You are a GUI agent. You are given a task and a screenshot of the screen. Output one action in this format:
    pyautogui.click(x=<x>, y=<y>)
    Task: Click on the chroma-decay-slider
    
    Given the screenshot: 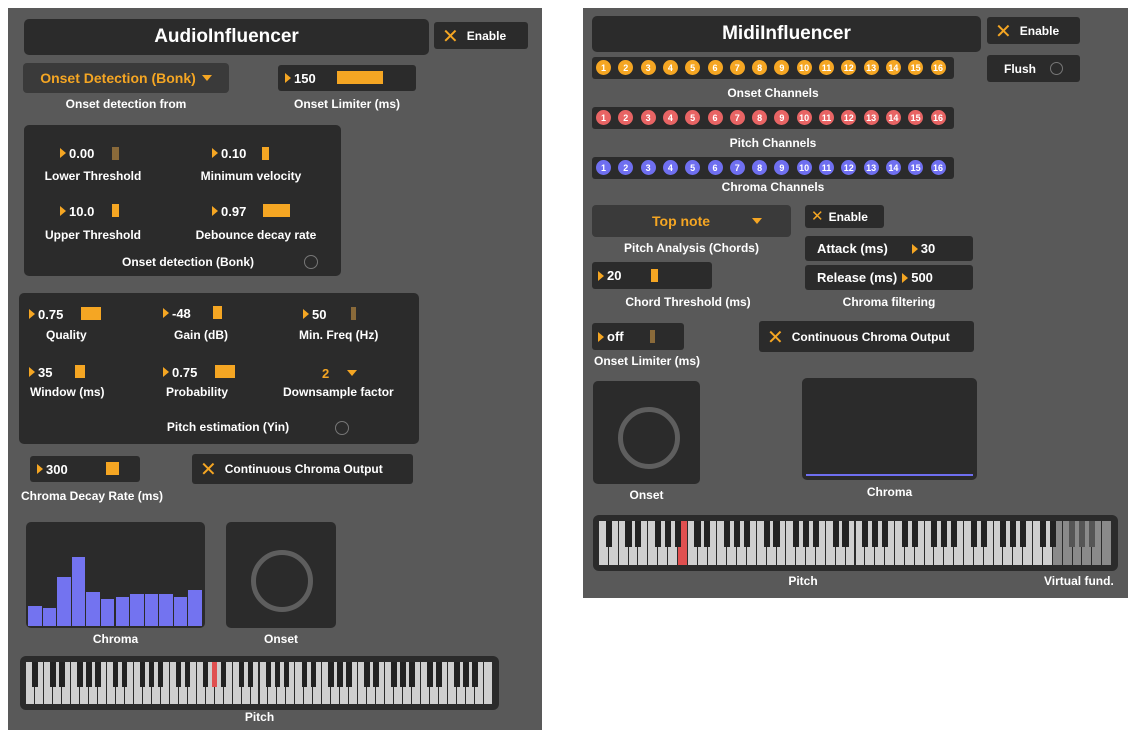 What is the action you would take?
    pyautogui.click(x=112, y=468)
    